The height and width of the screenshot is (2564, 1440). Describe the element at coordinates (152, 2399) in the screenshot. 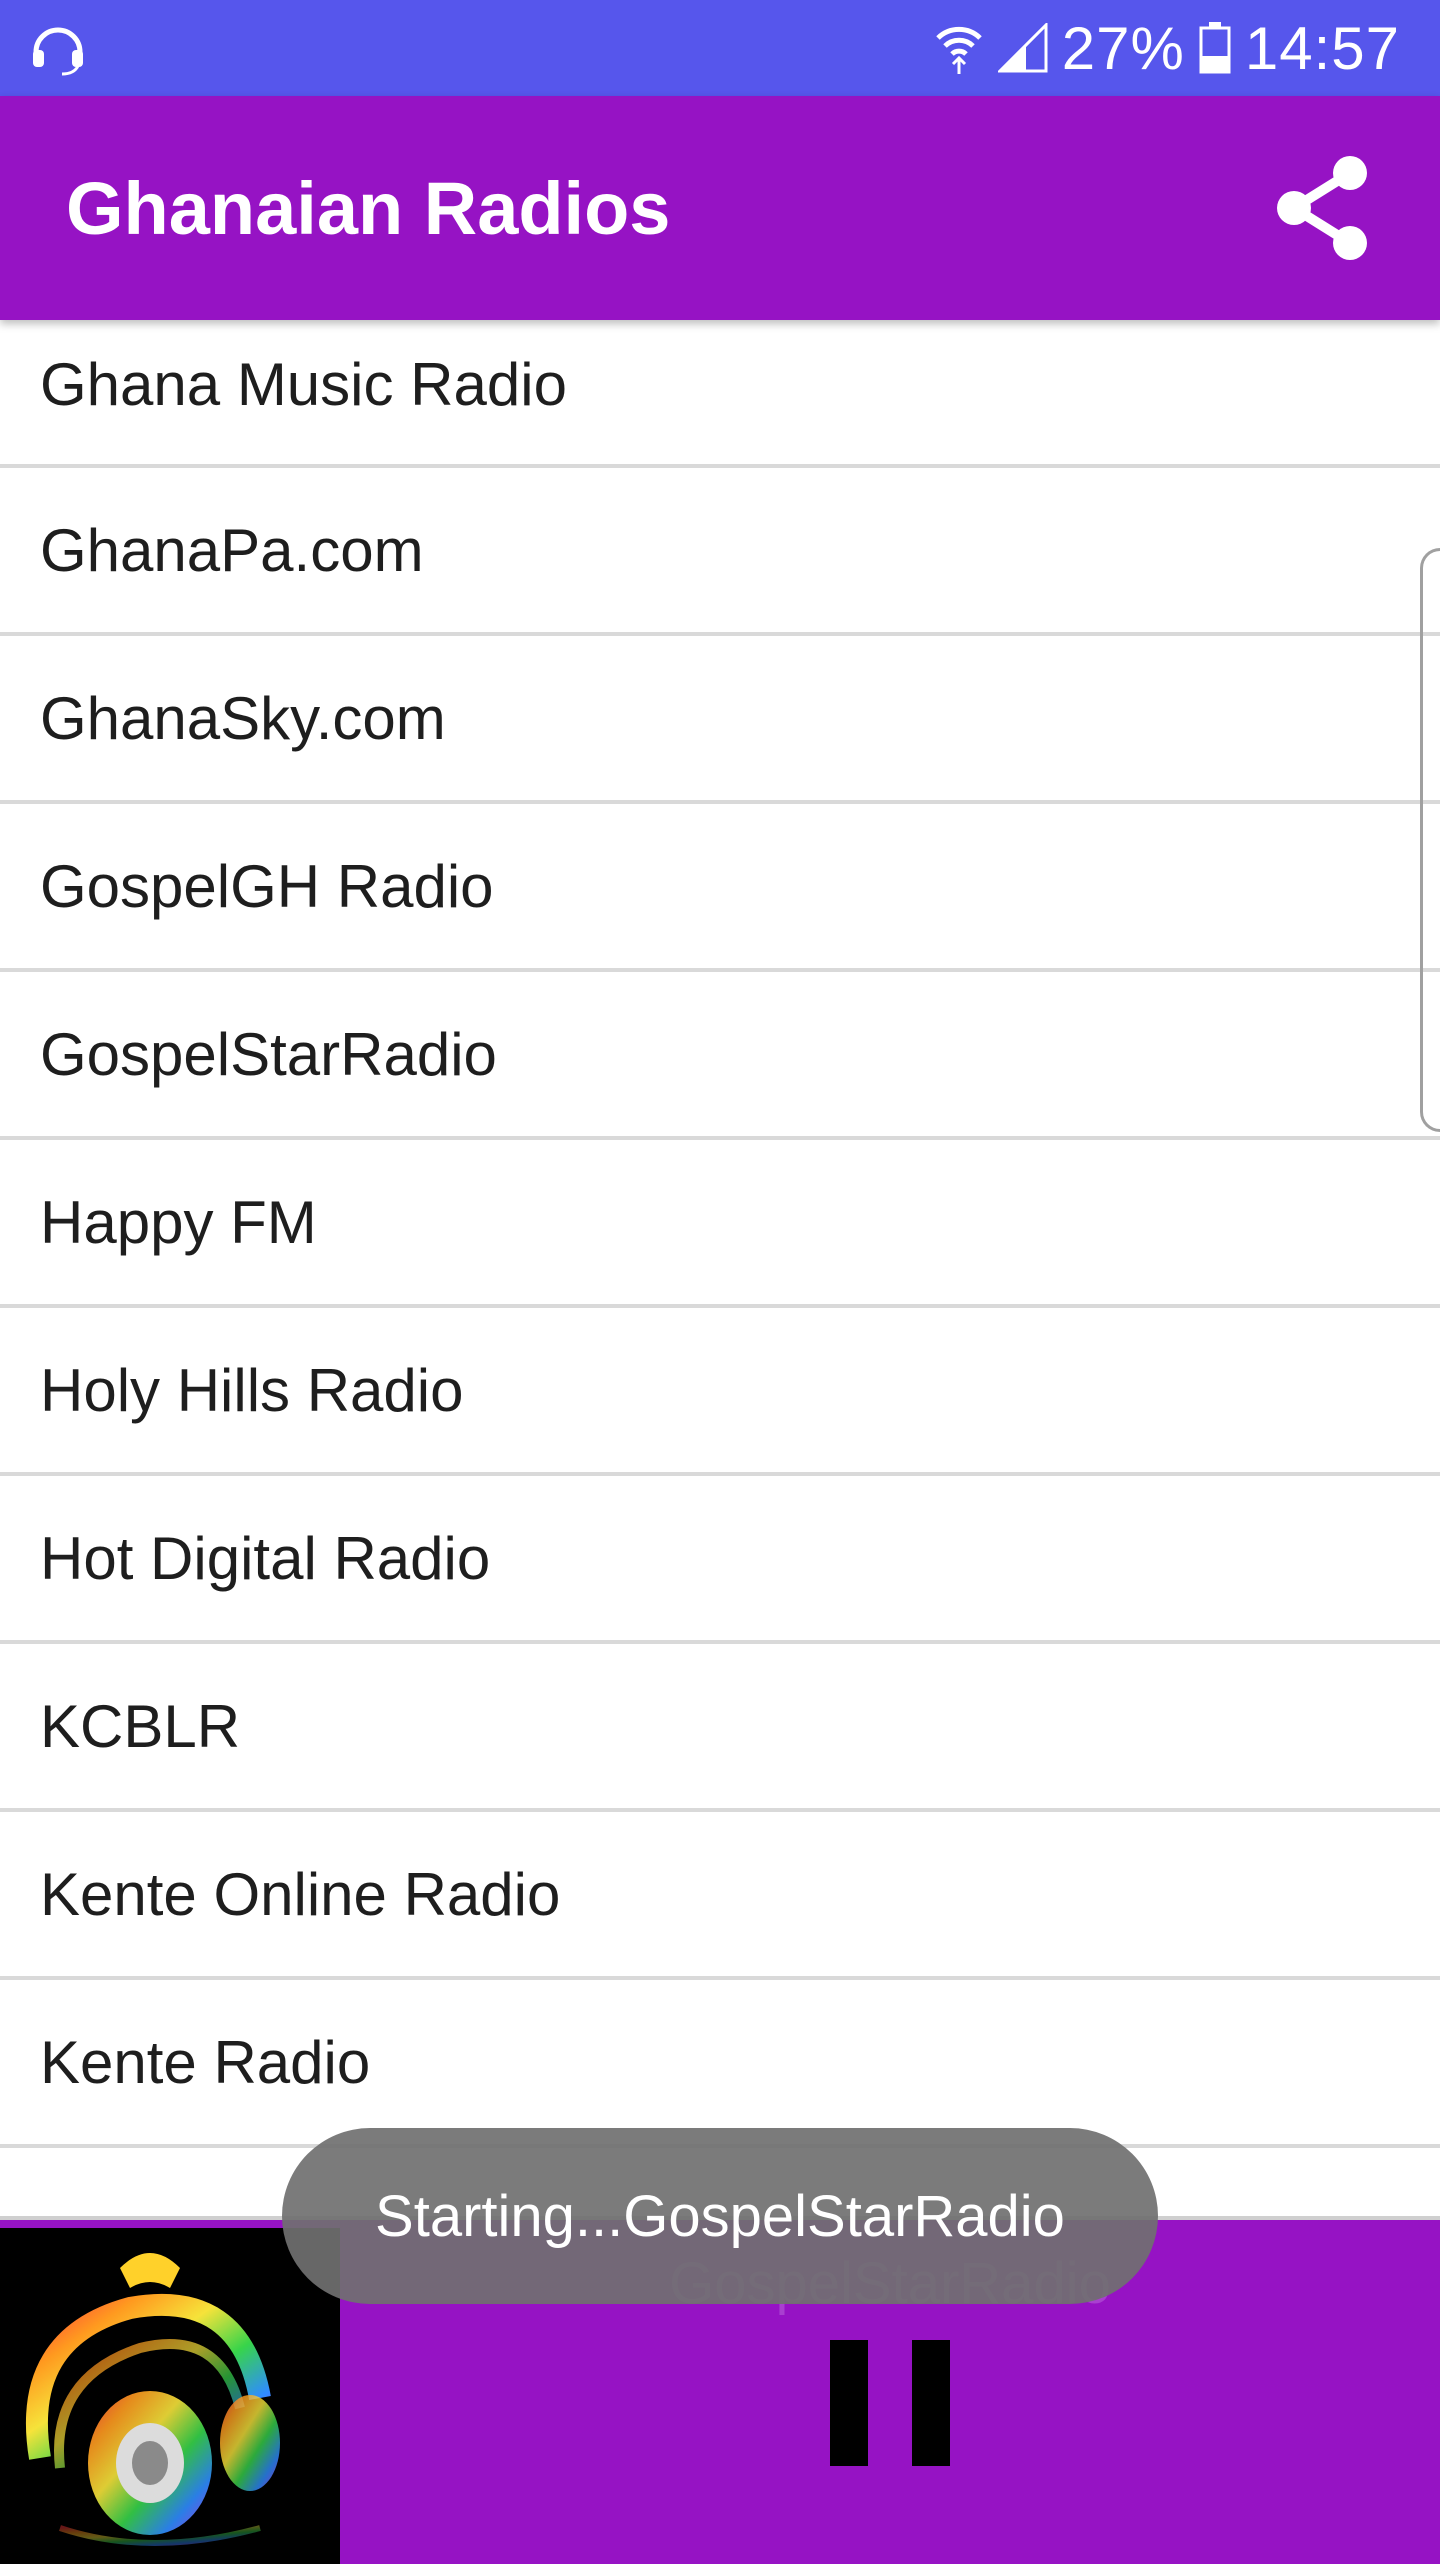

I see `headphones-art-icon` at that location.